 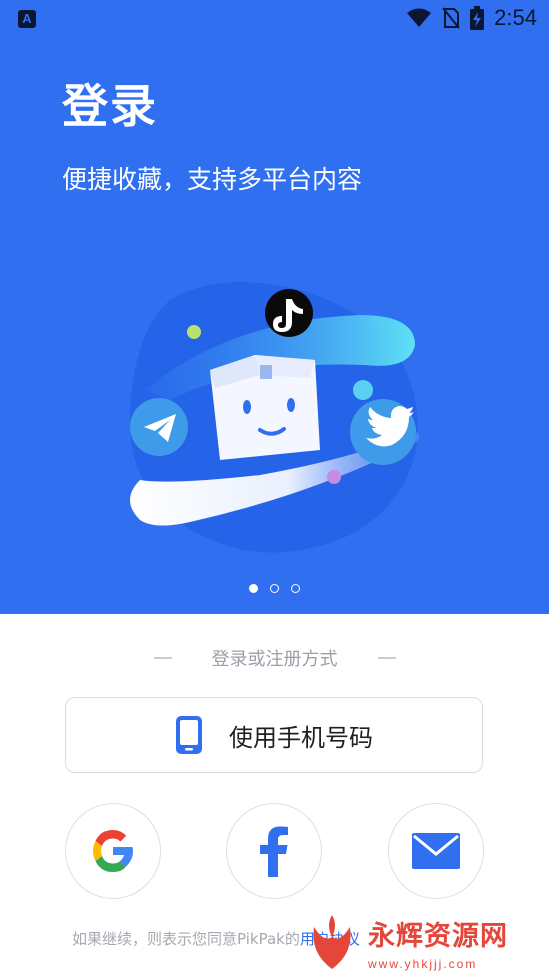 What do you see at coordinates (515, 17) in the screenshot?
I see `status-time: 2:54` at bounding box center [515, 17].